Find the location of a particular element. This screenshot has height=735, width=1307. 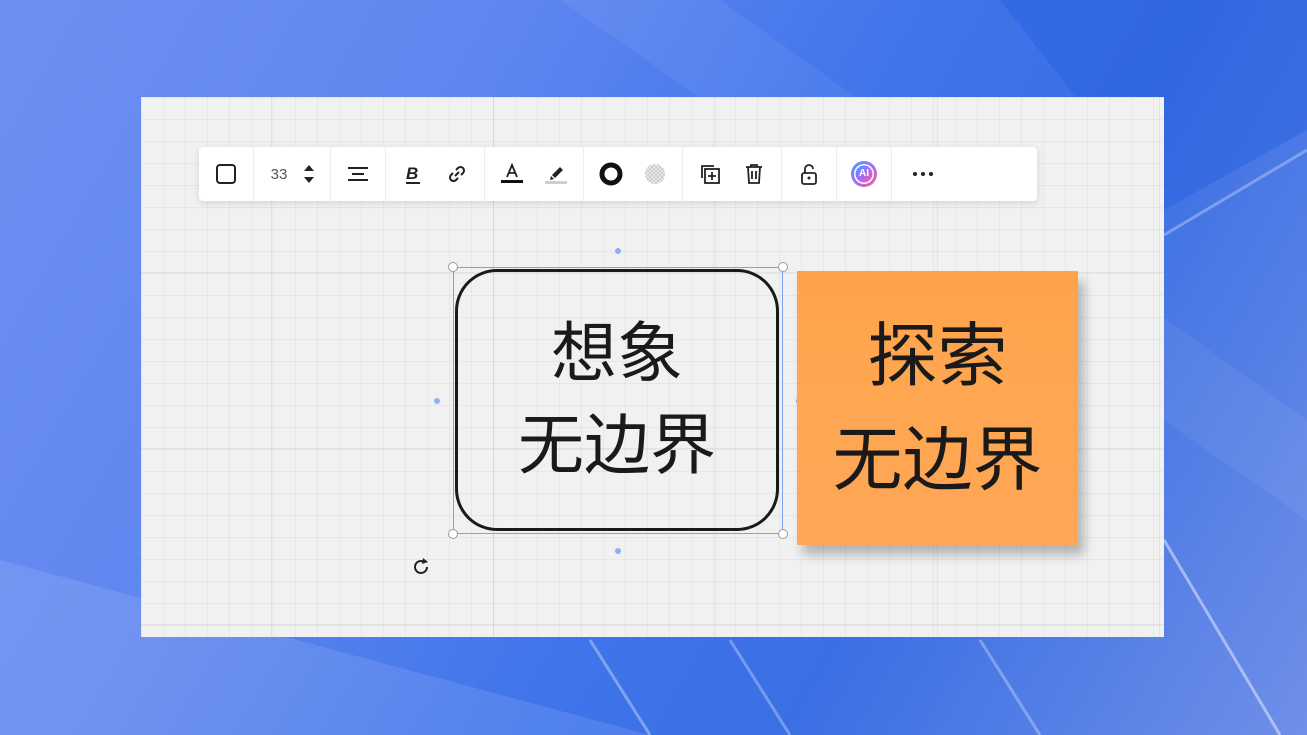

resize-handle-bottom-right is located at coordinates (783, 534).